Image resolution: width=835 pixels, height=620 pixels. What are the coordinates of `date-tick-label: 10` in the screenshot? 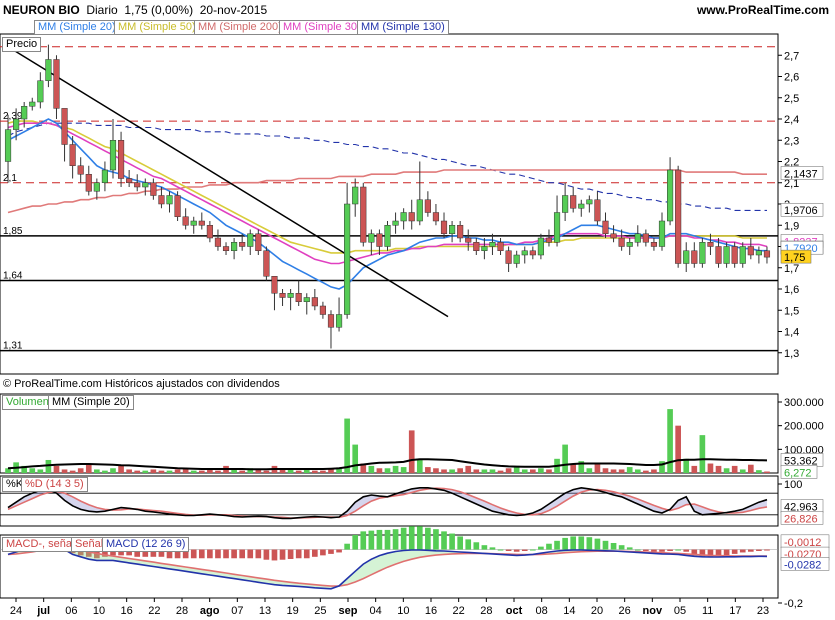 It's located at (99, 611).